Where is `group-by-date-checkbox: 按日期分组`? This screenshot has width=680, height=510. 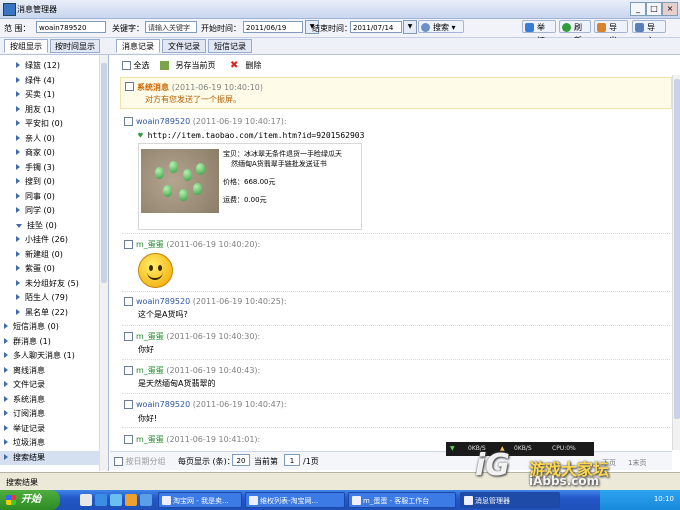 group-by-date-checkbox: 按日期分组 is located at coordinates (140, 461).